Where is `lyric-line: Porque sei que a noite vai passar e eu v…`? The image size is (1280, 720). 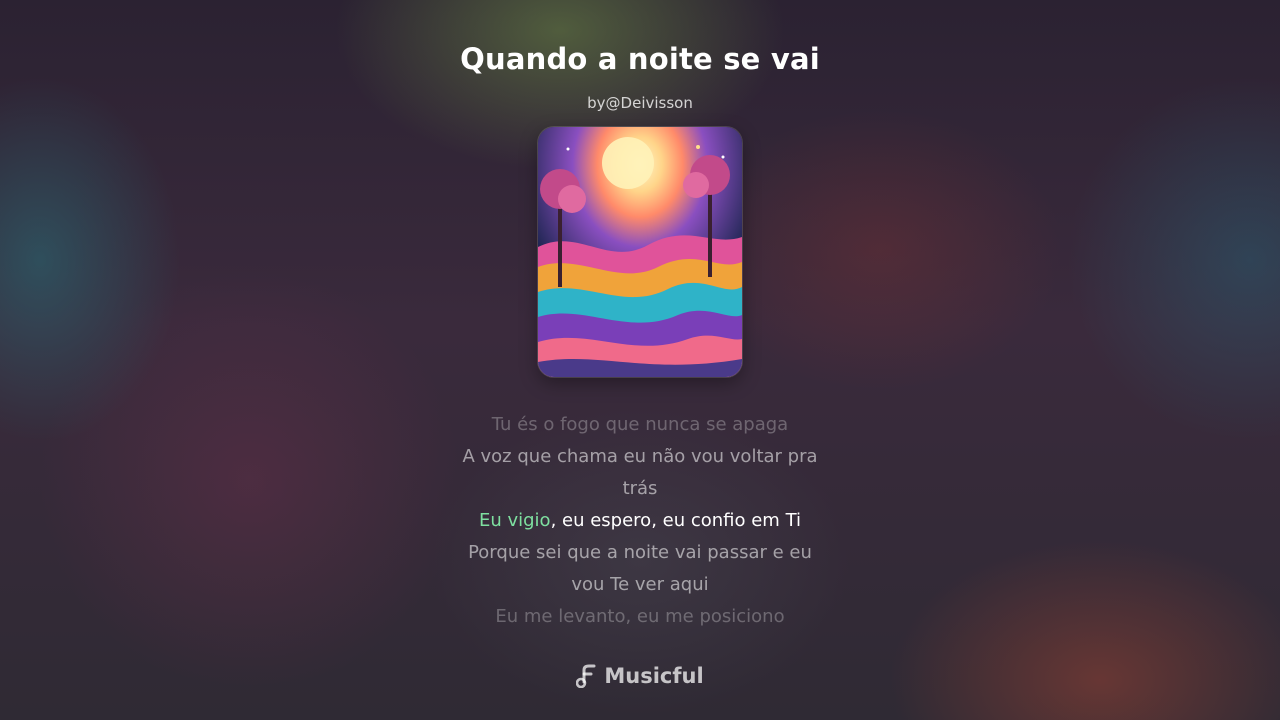
lyric-line: Porque sei que a noite vai passar e eu v… is located at coordinates (640, 569).